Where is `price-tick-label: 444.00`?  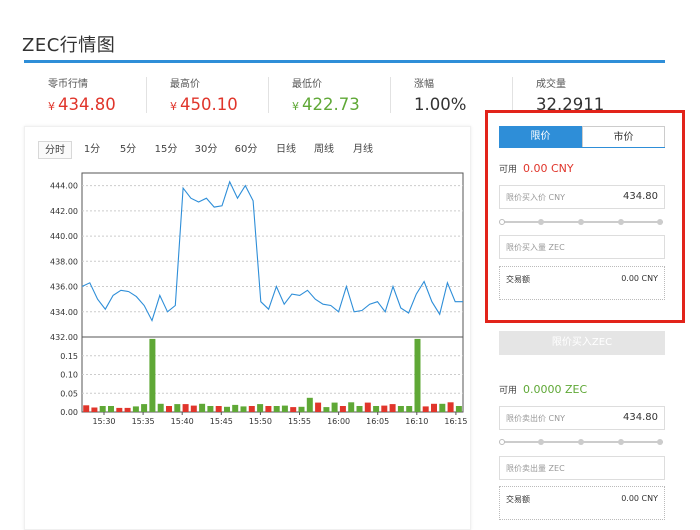 price-tick-label: 444.00 is located at coordinates (64, 186).